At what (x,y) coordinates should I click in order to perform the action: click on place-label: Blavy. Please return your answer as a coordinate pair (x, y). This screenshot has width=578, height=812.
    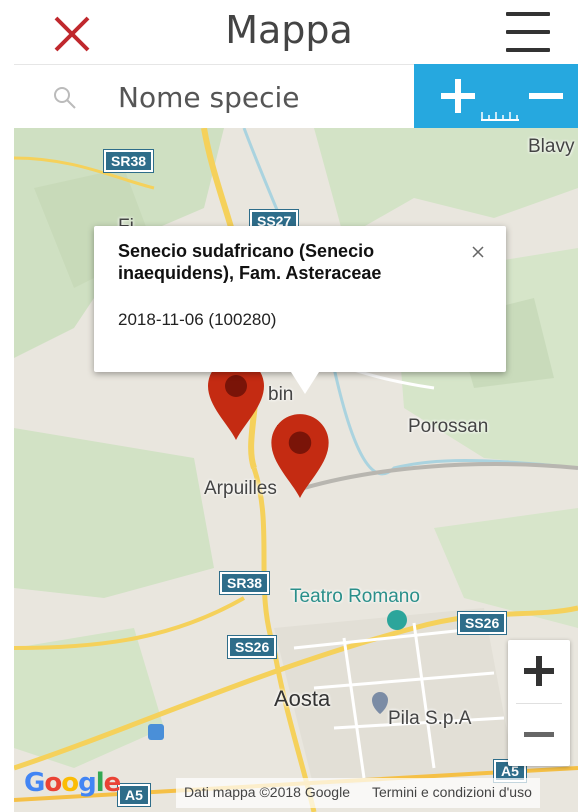
    Looking at the image, I should click on (551, 146).